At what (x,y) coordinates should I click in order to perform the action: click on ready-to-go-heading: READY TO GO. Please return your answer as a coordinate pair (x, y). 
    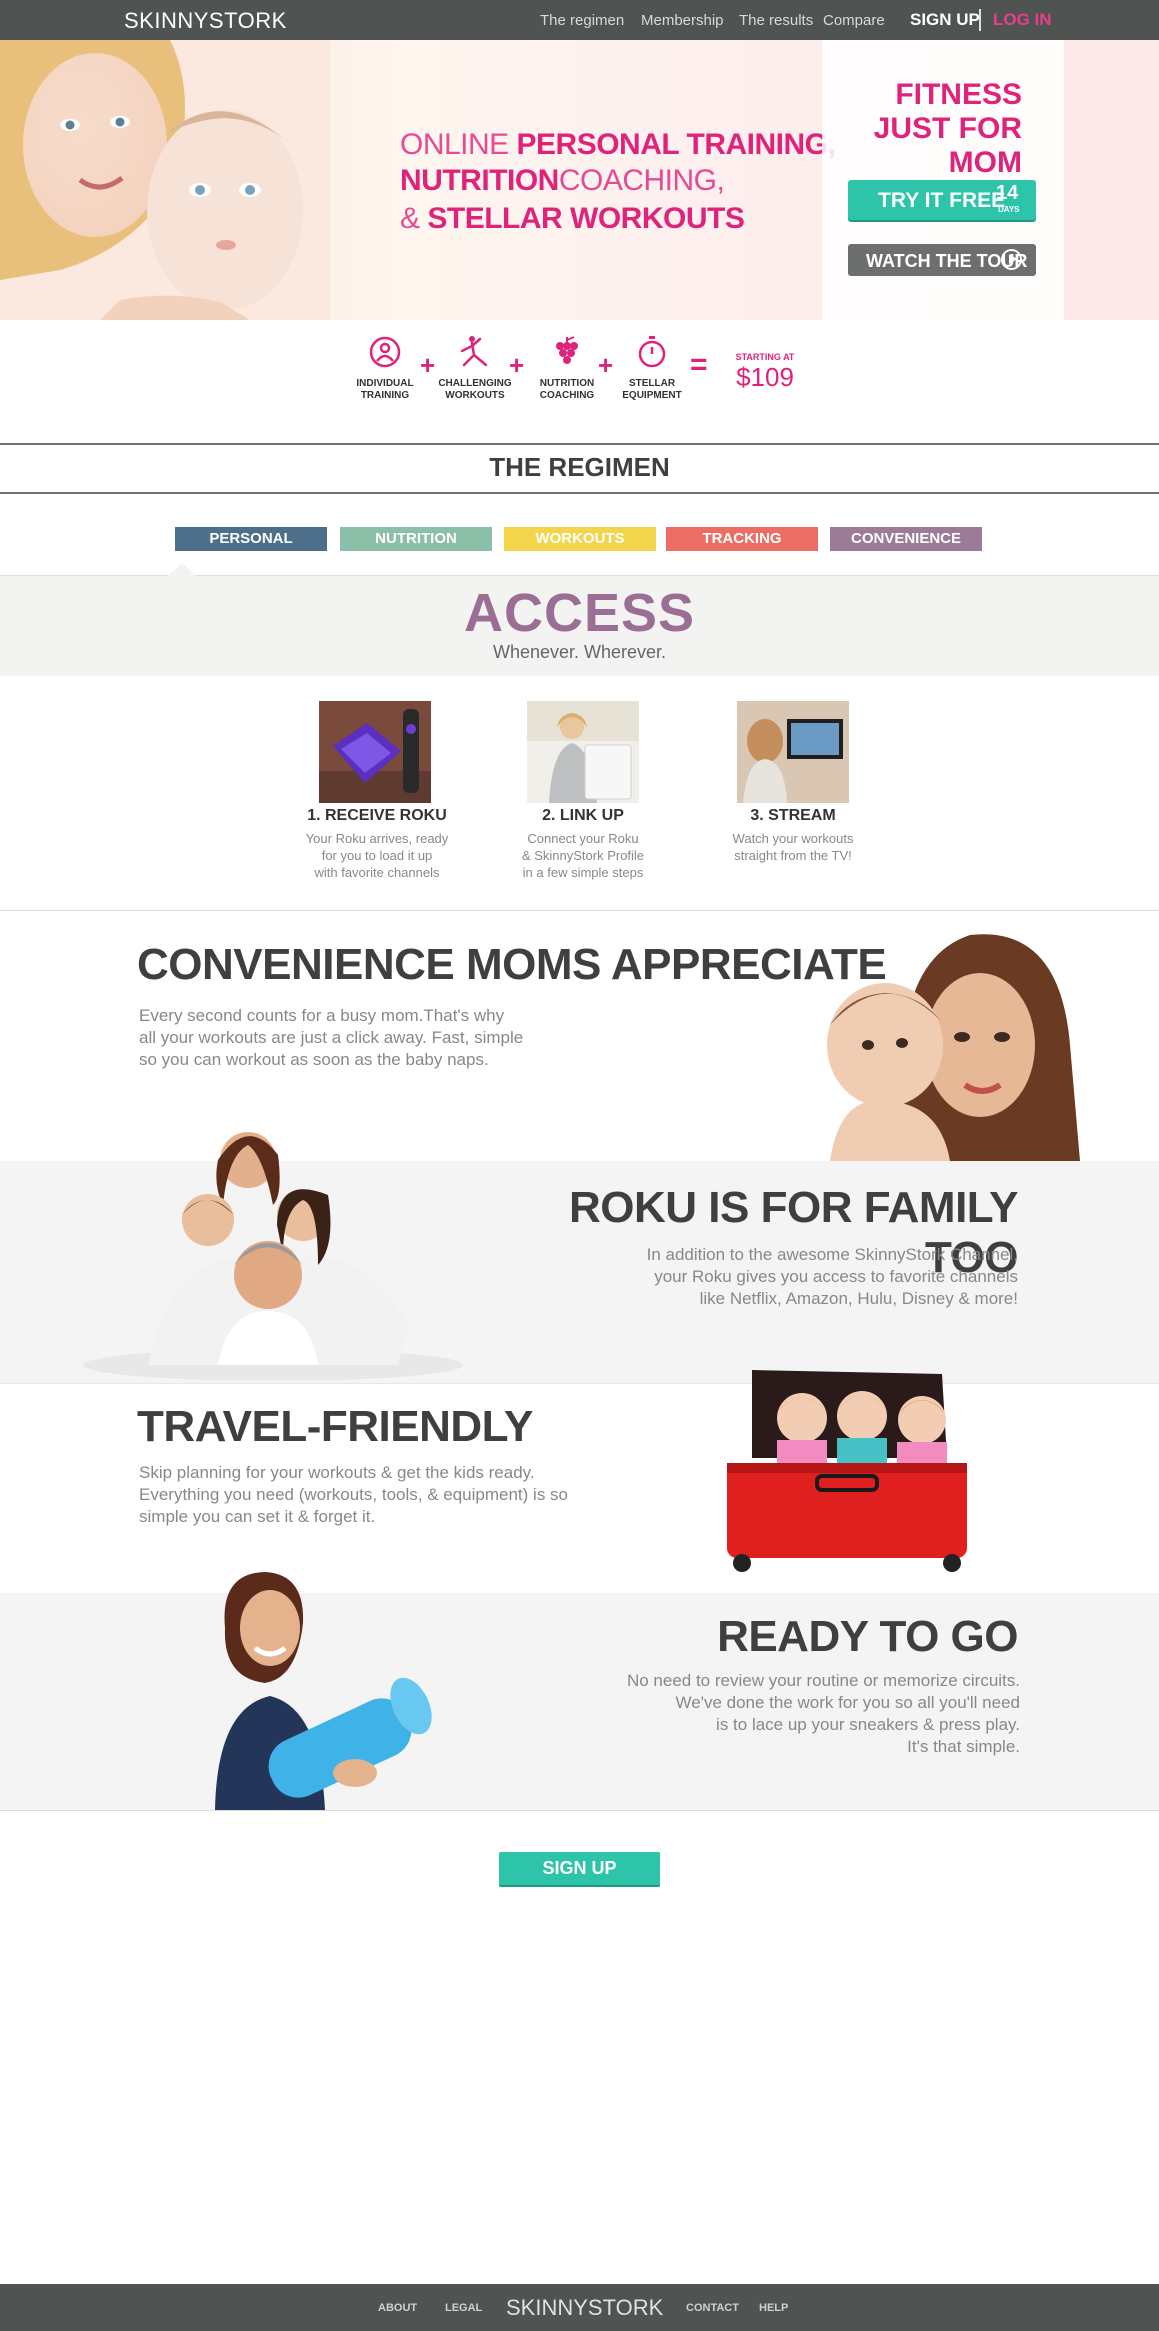
    Looking at the image, I should click on (867, 1636).